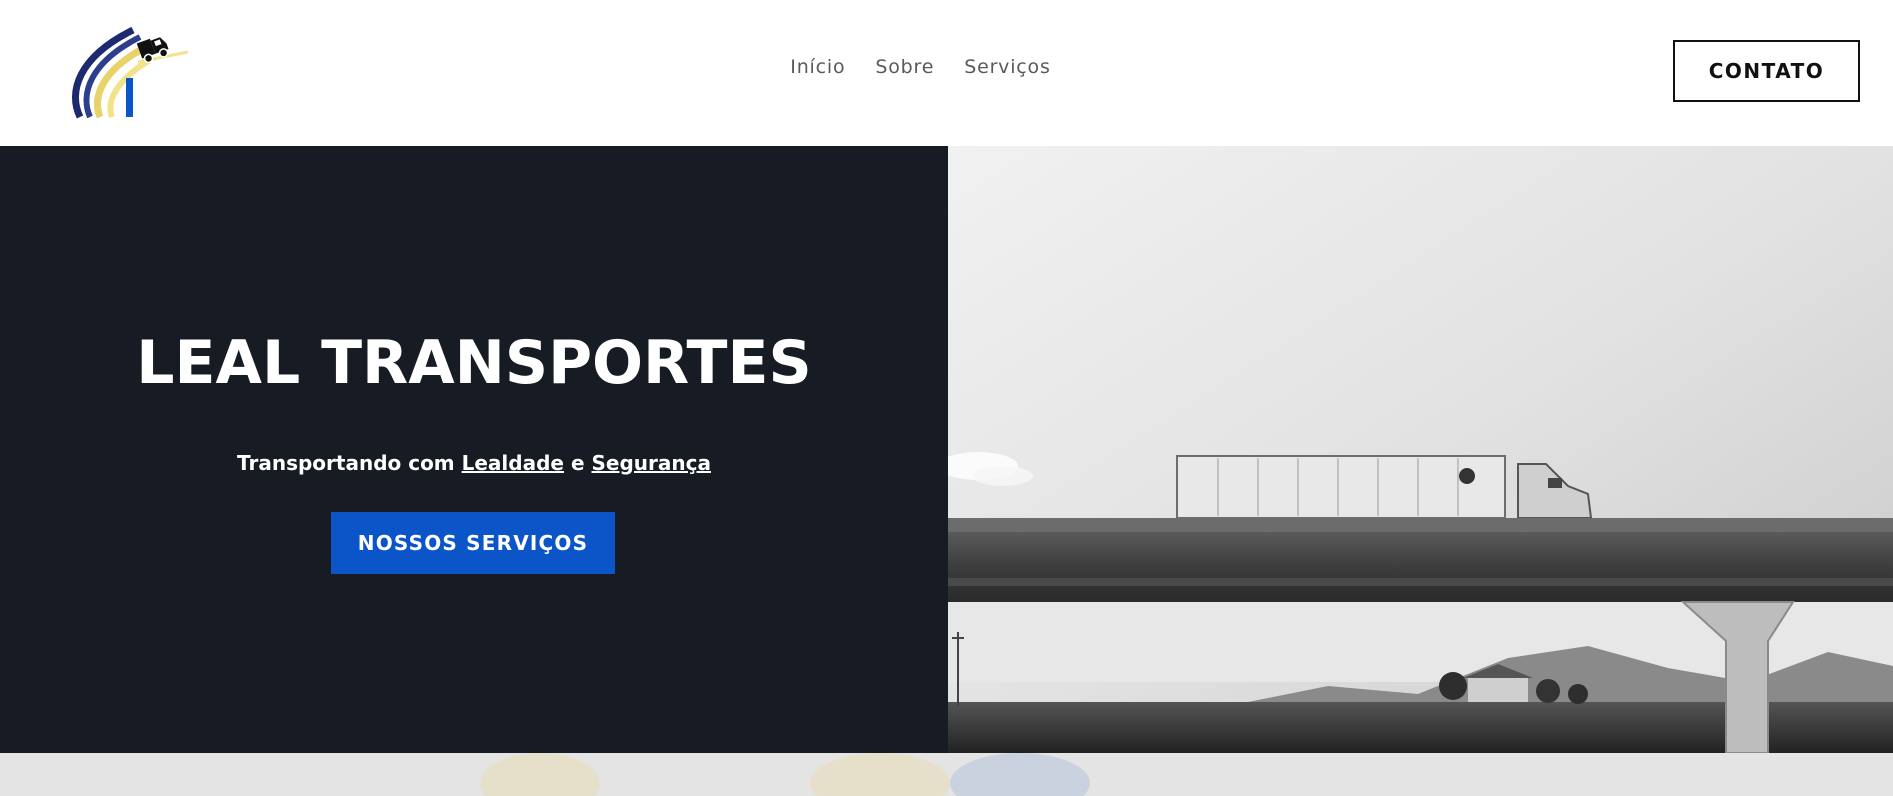 The image size is (1893, 796). What do you see at coordinates (577, 463) in the screenshot?
I see `subtitle-mid: e` at bounding box center [577, 463].